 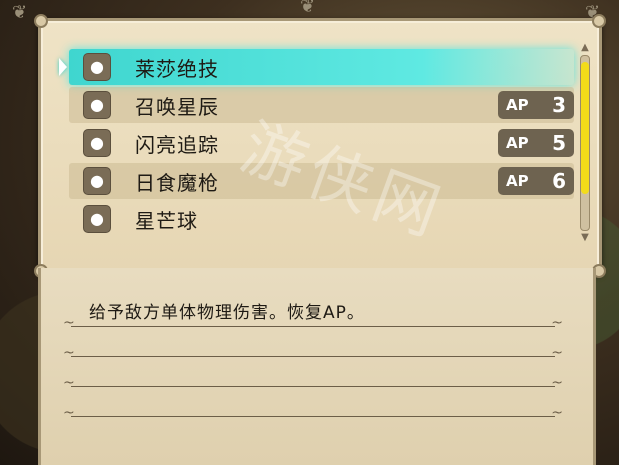 I want to click on ap-value: 6, so click(x=559, y=181).